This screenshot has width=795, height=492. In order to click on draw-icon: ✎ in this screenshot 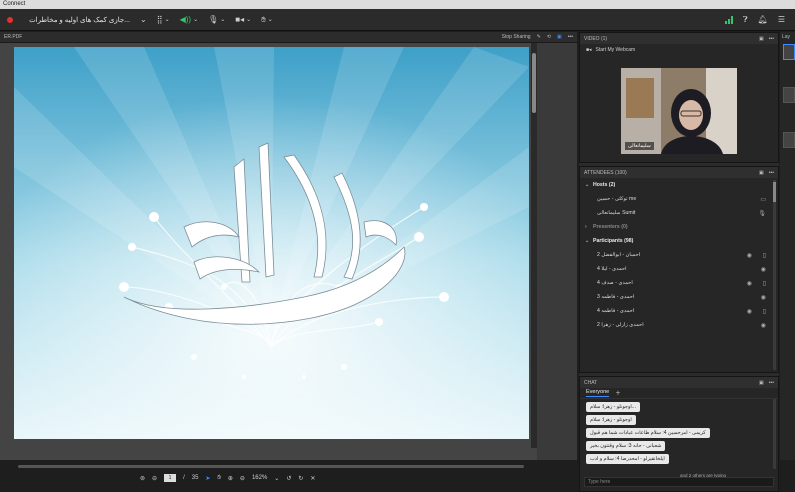, I will do `click(539, 37)`.